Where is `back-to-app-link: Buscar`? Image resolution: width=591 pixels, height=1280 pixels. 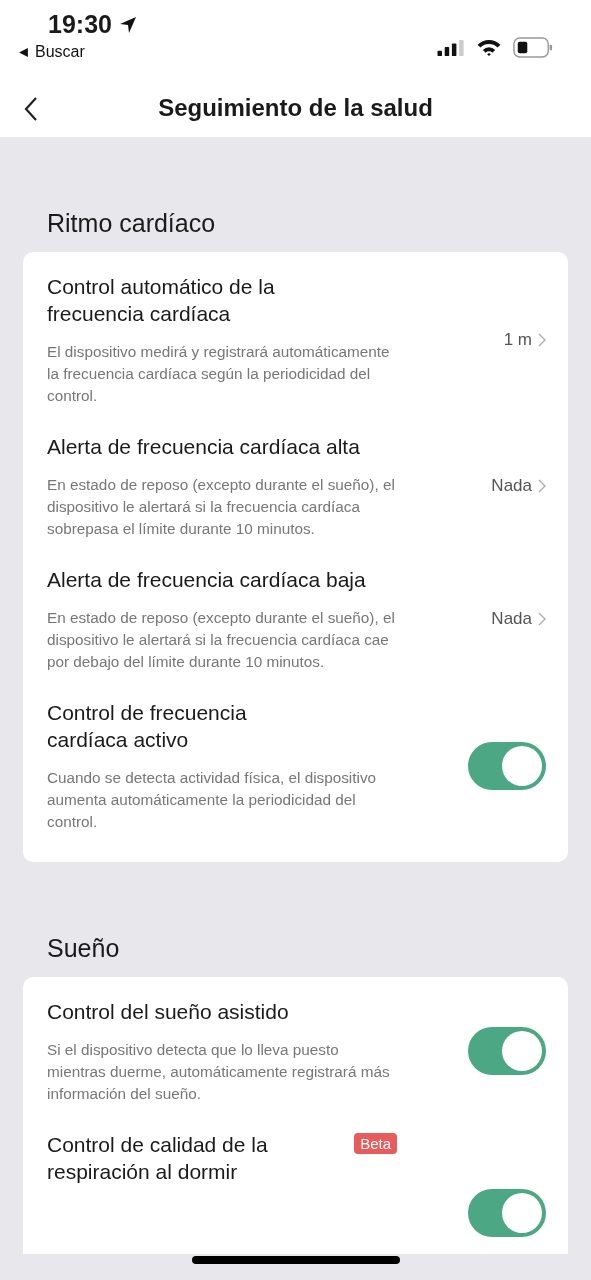
back-to-app-link: Buscar is located at coordinates (51, 50).